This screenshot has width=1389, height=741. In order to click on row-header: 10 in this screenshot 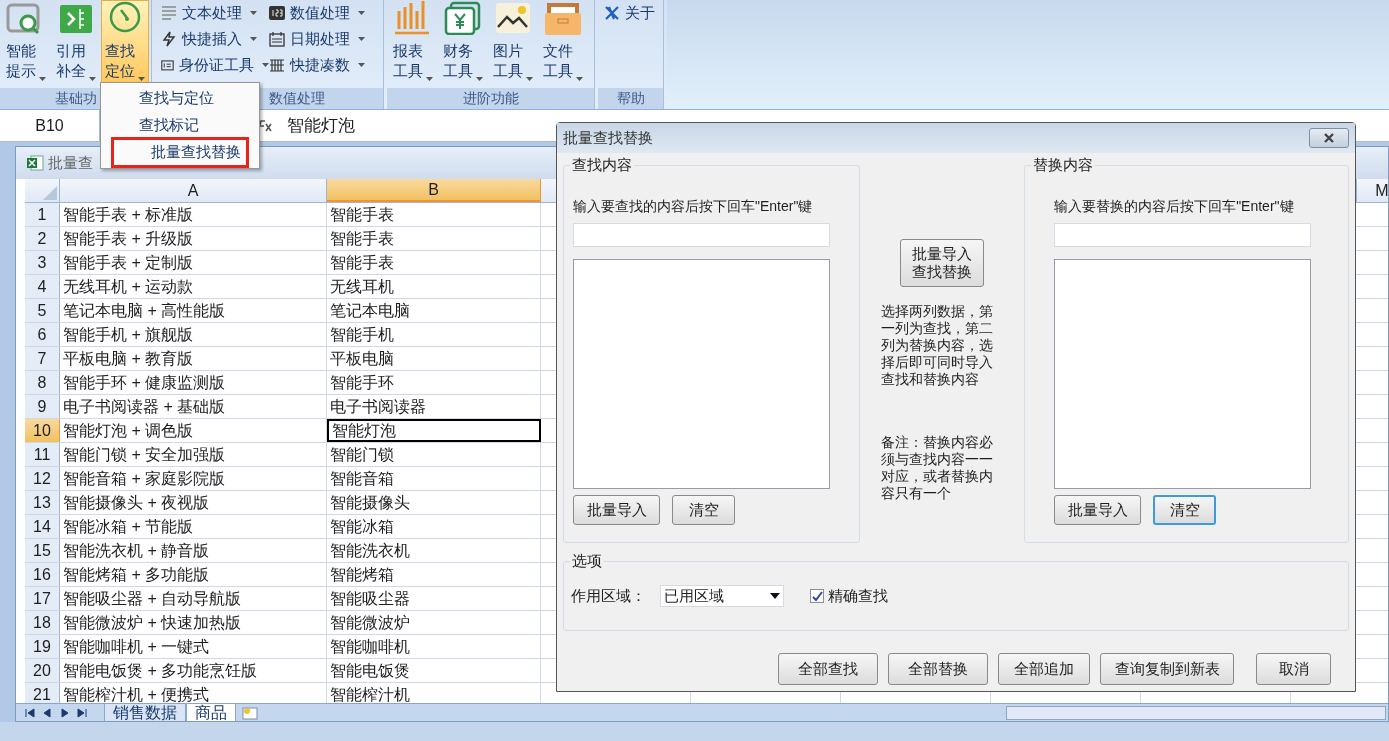, I will do `click(42, 430)`.